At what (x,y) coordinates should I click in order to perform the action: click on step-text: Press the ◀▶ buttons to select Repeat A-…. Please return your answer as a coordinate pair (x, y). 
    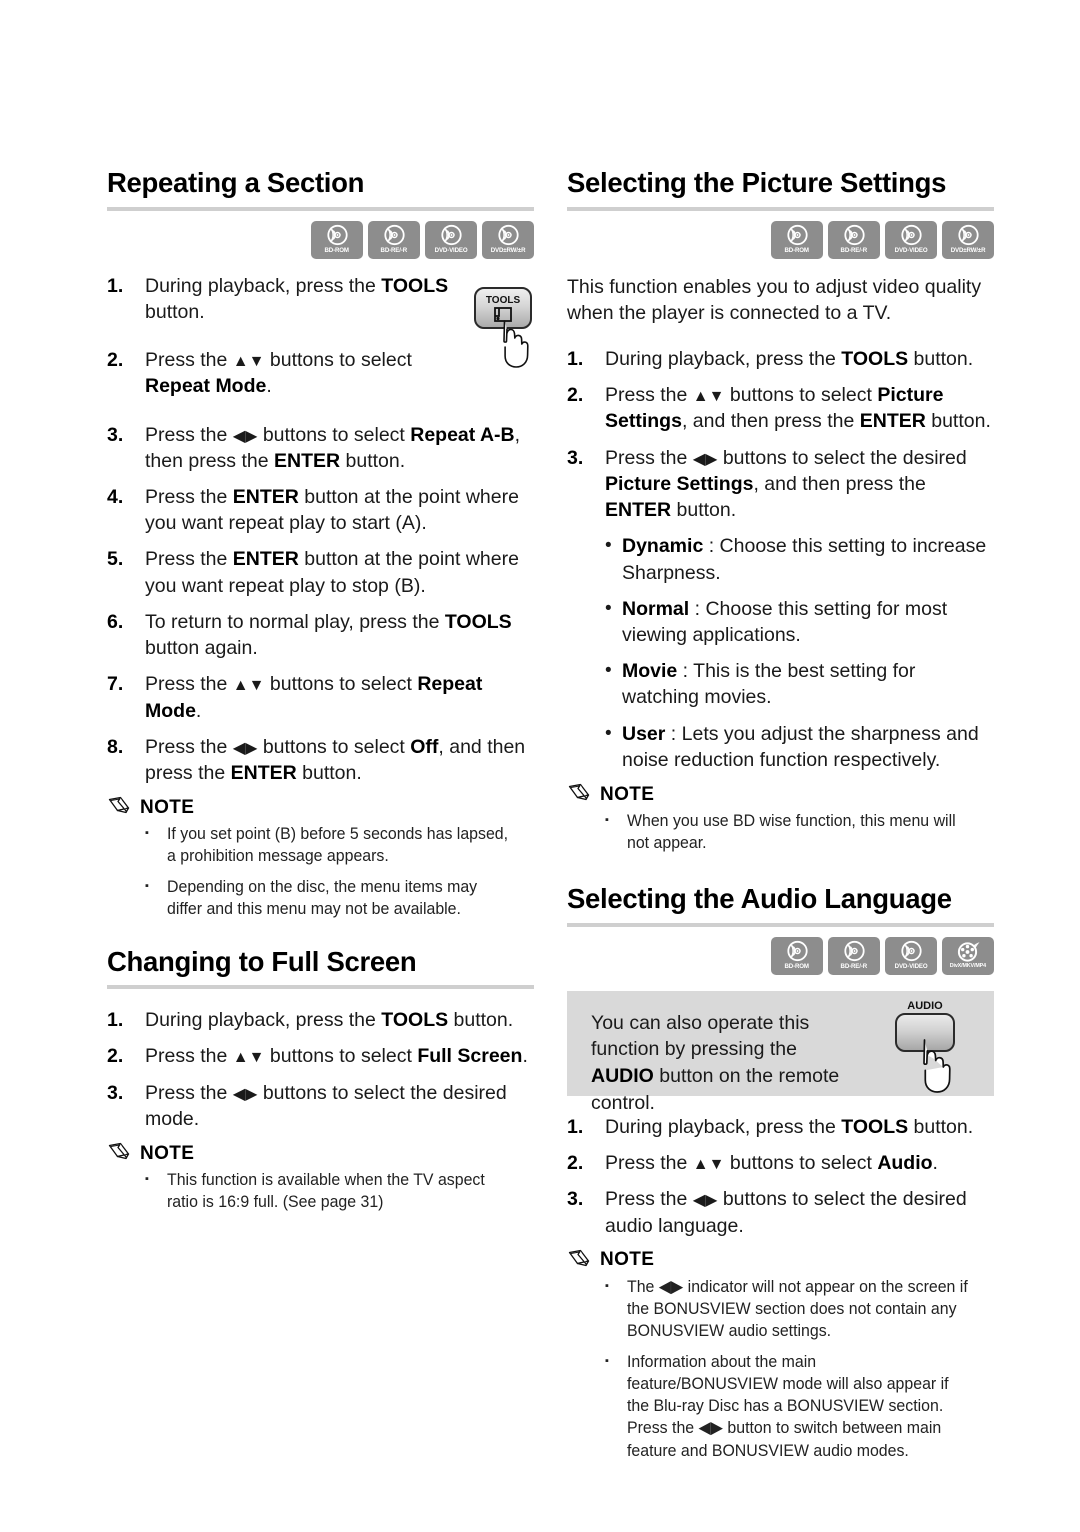
    Looking at the image, I should click on (333, 447).